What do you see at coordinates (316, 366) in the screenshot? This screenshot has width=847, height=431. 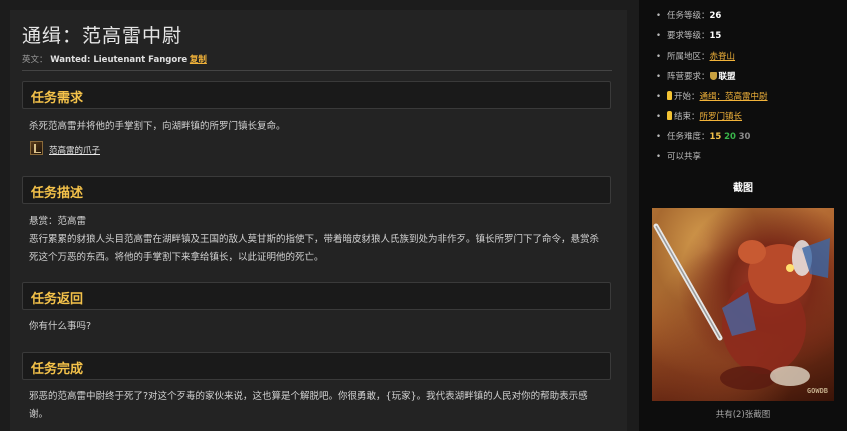 I see `section-header-complete: 任务完成` at bounding box center [316, 366].